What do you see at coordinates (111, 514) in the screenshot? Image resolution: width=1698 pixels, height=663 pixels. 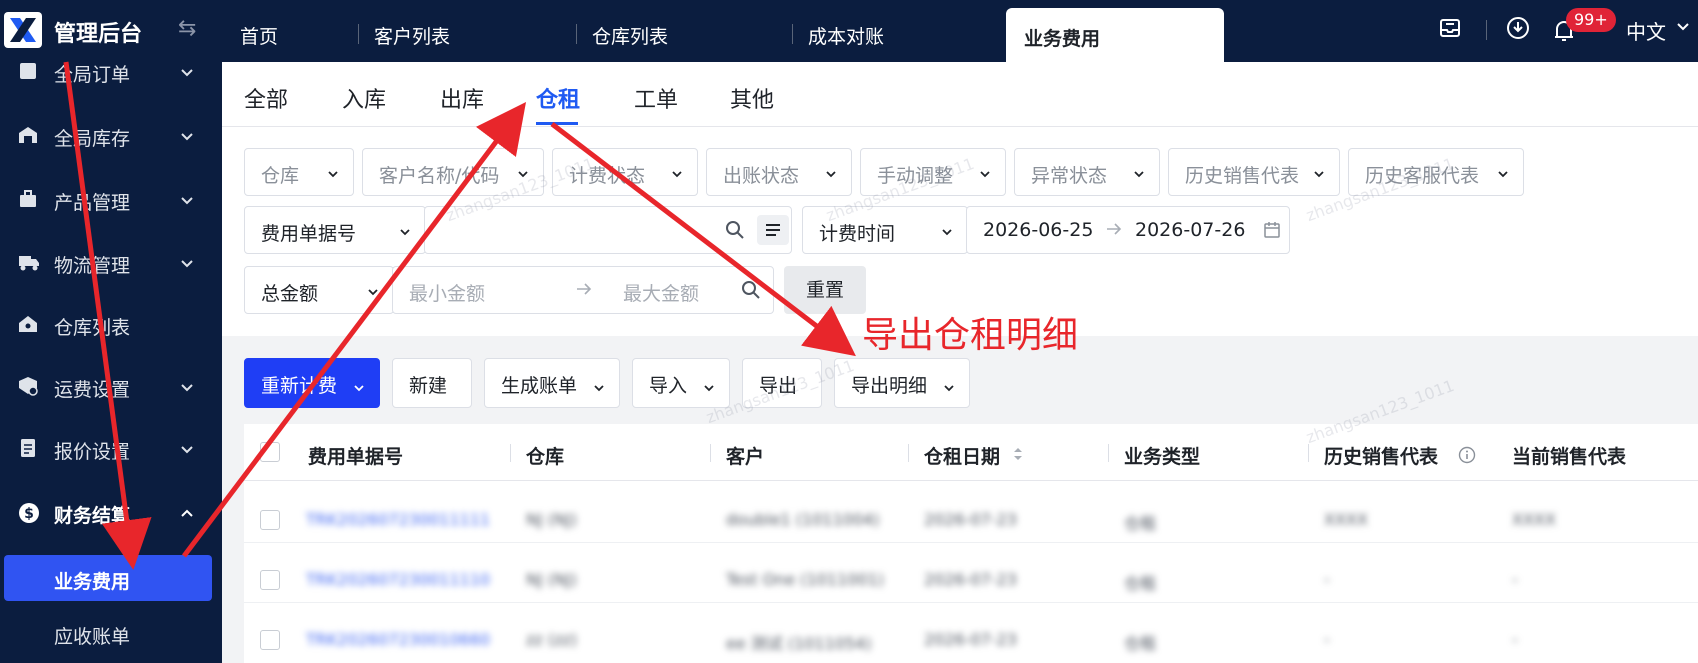 I see `sidebar-item-finance-settlement: $ 财务结算` at bounding box center [111, 514].